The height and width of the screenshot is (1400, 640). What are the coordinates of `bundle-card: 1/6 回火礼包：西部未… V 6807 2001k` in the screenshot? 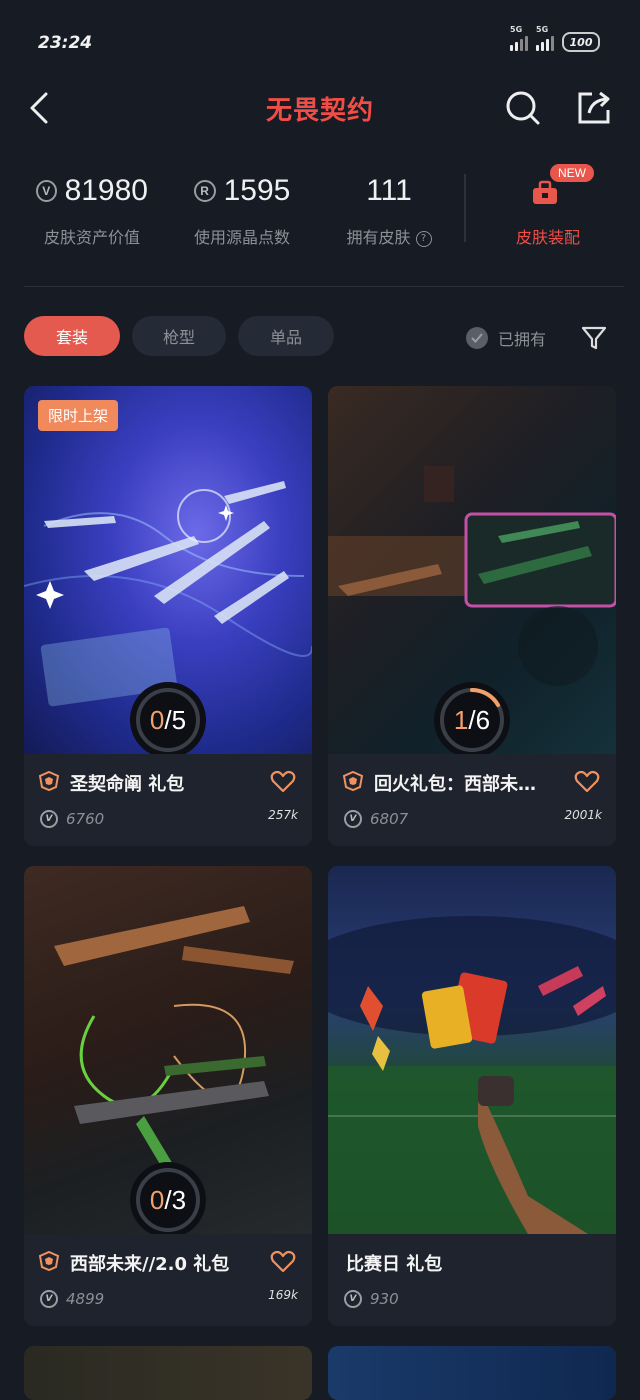 It's located at (472, 616).